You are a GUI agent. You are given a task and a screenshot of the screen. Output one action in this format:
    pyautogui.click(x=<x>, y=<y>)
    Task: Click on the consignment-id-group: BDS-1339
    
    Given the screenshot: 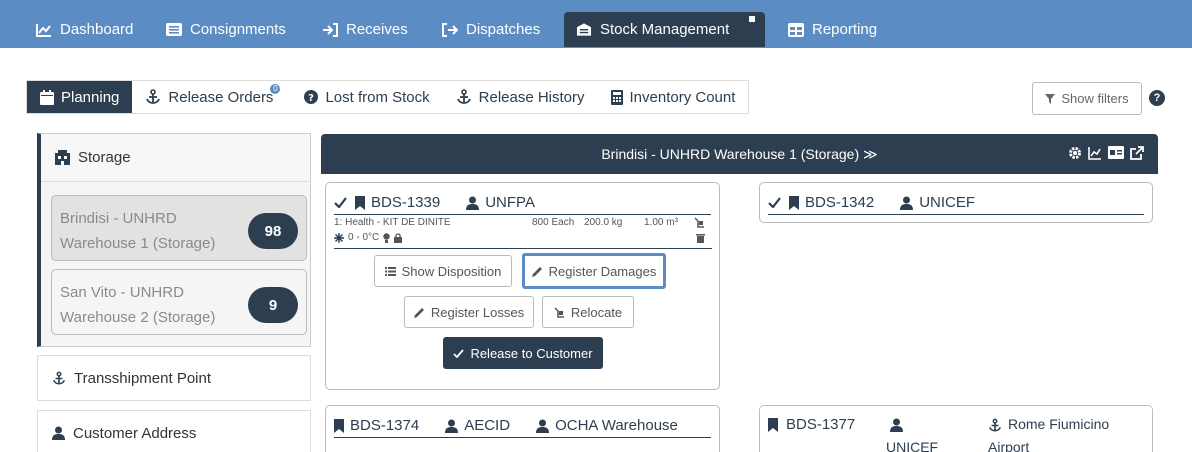 What is the action you would take?
    pyautogui.click(x=397, y=202)
    